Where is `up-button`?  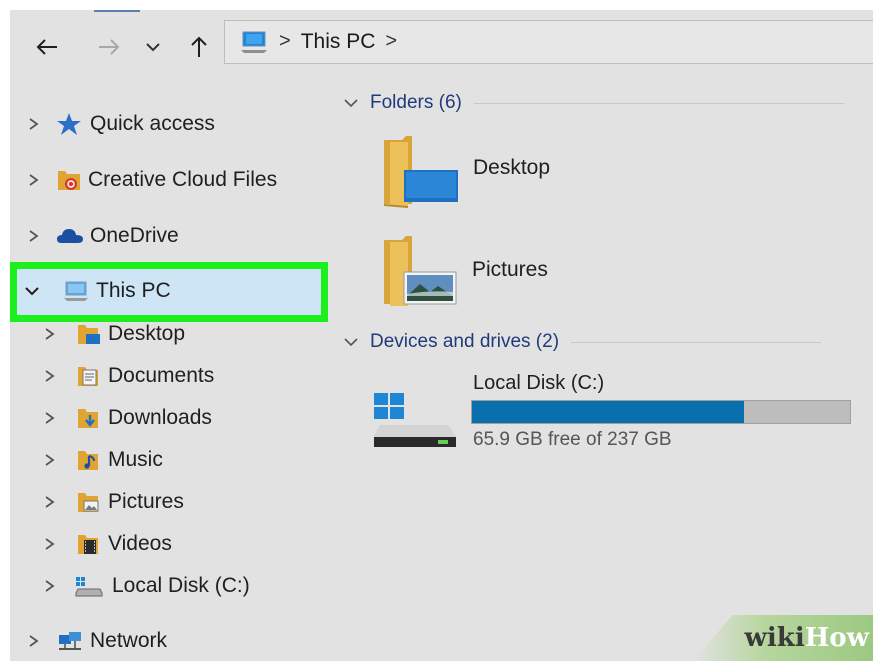
up-button is located at coordinates (199, 47).